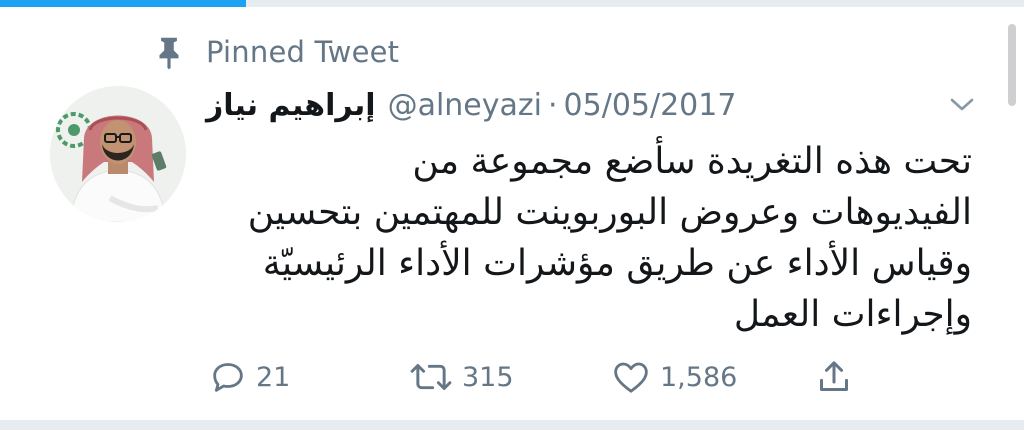  What do you see at coordinates (699, 377) in the screenshot?
I see `like-count: 1,586` at bounding box center [699, 377].